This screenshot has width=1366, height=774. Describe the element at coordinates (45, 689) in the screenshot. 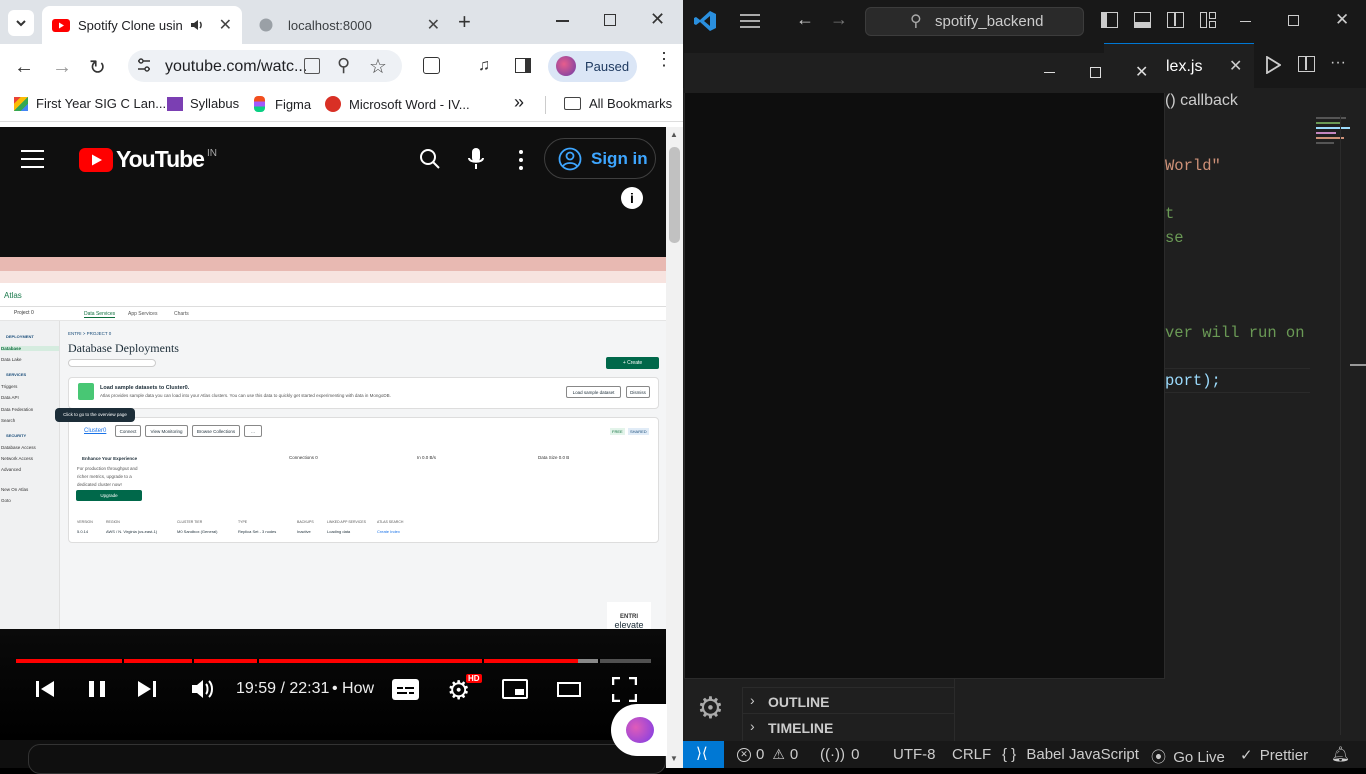

I see `previous-icon` at that location.